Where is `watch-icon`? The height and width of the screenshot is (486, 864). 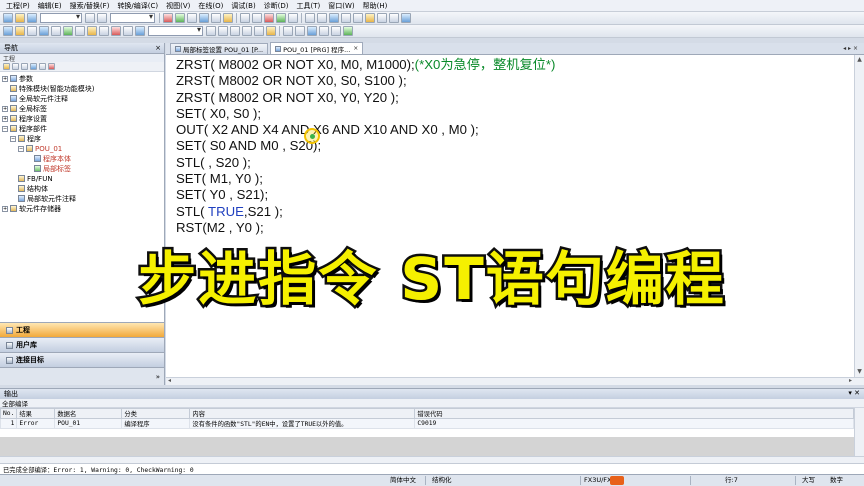
watch-icon is located at coordinates (128, 31).